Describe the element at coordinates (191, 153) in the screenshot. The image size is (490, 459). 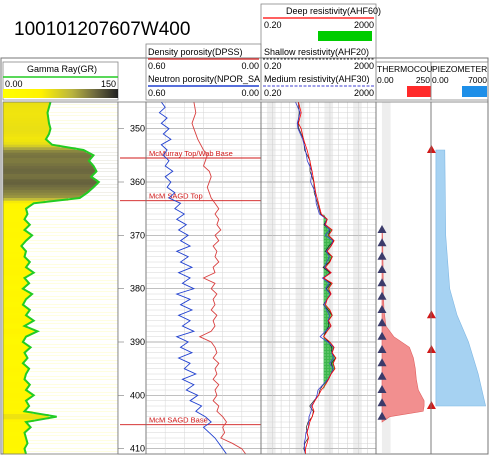
I see `formation-top-label: McMurray Top/Wab Base` at that location.